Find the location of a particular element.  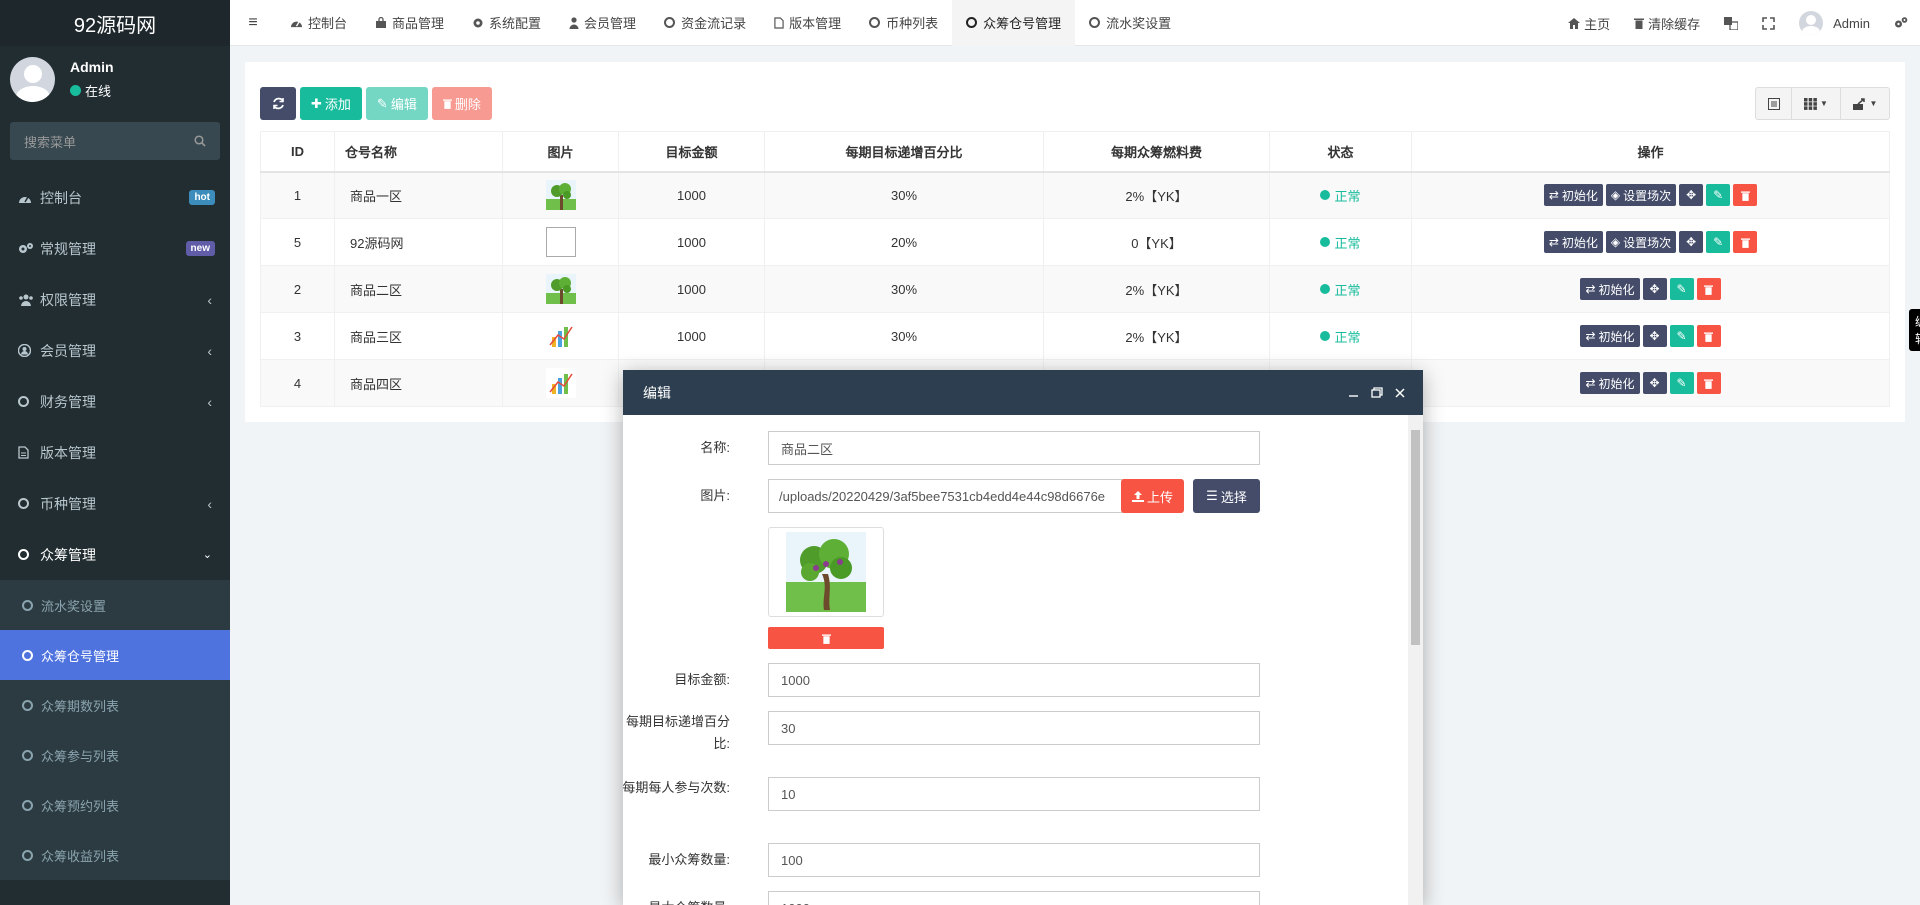

col-header-target: 目标金额 is located at coordinates (691, 152).